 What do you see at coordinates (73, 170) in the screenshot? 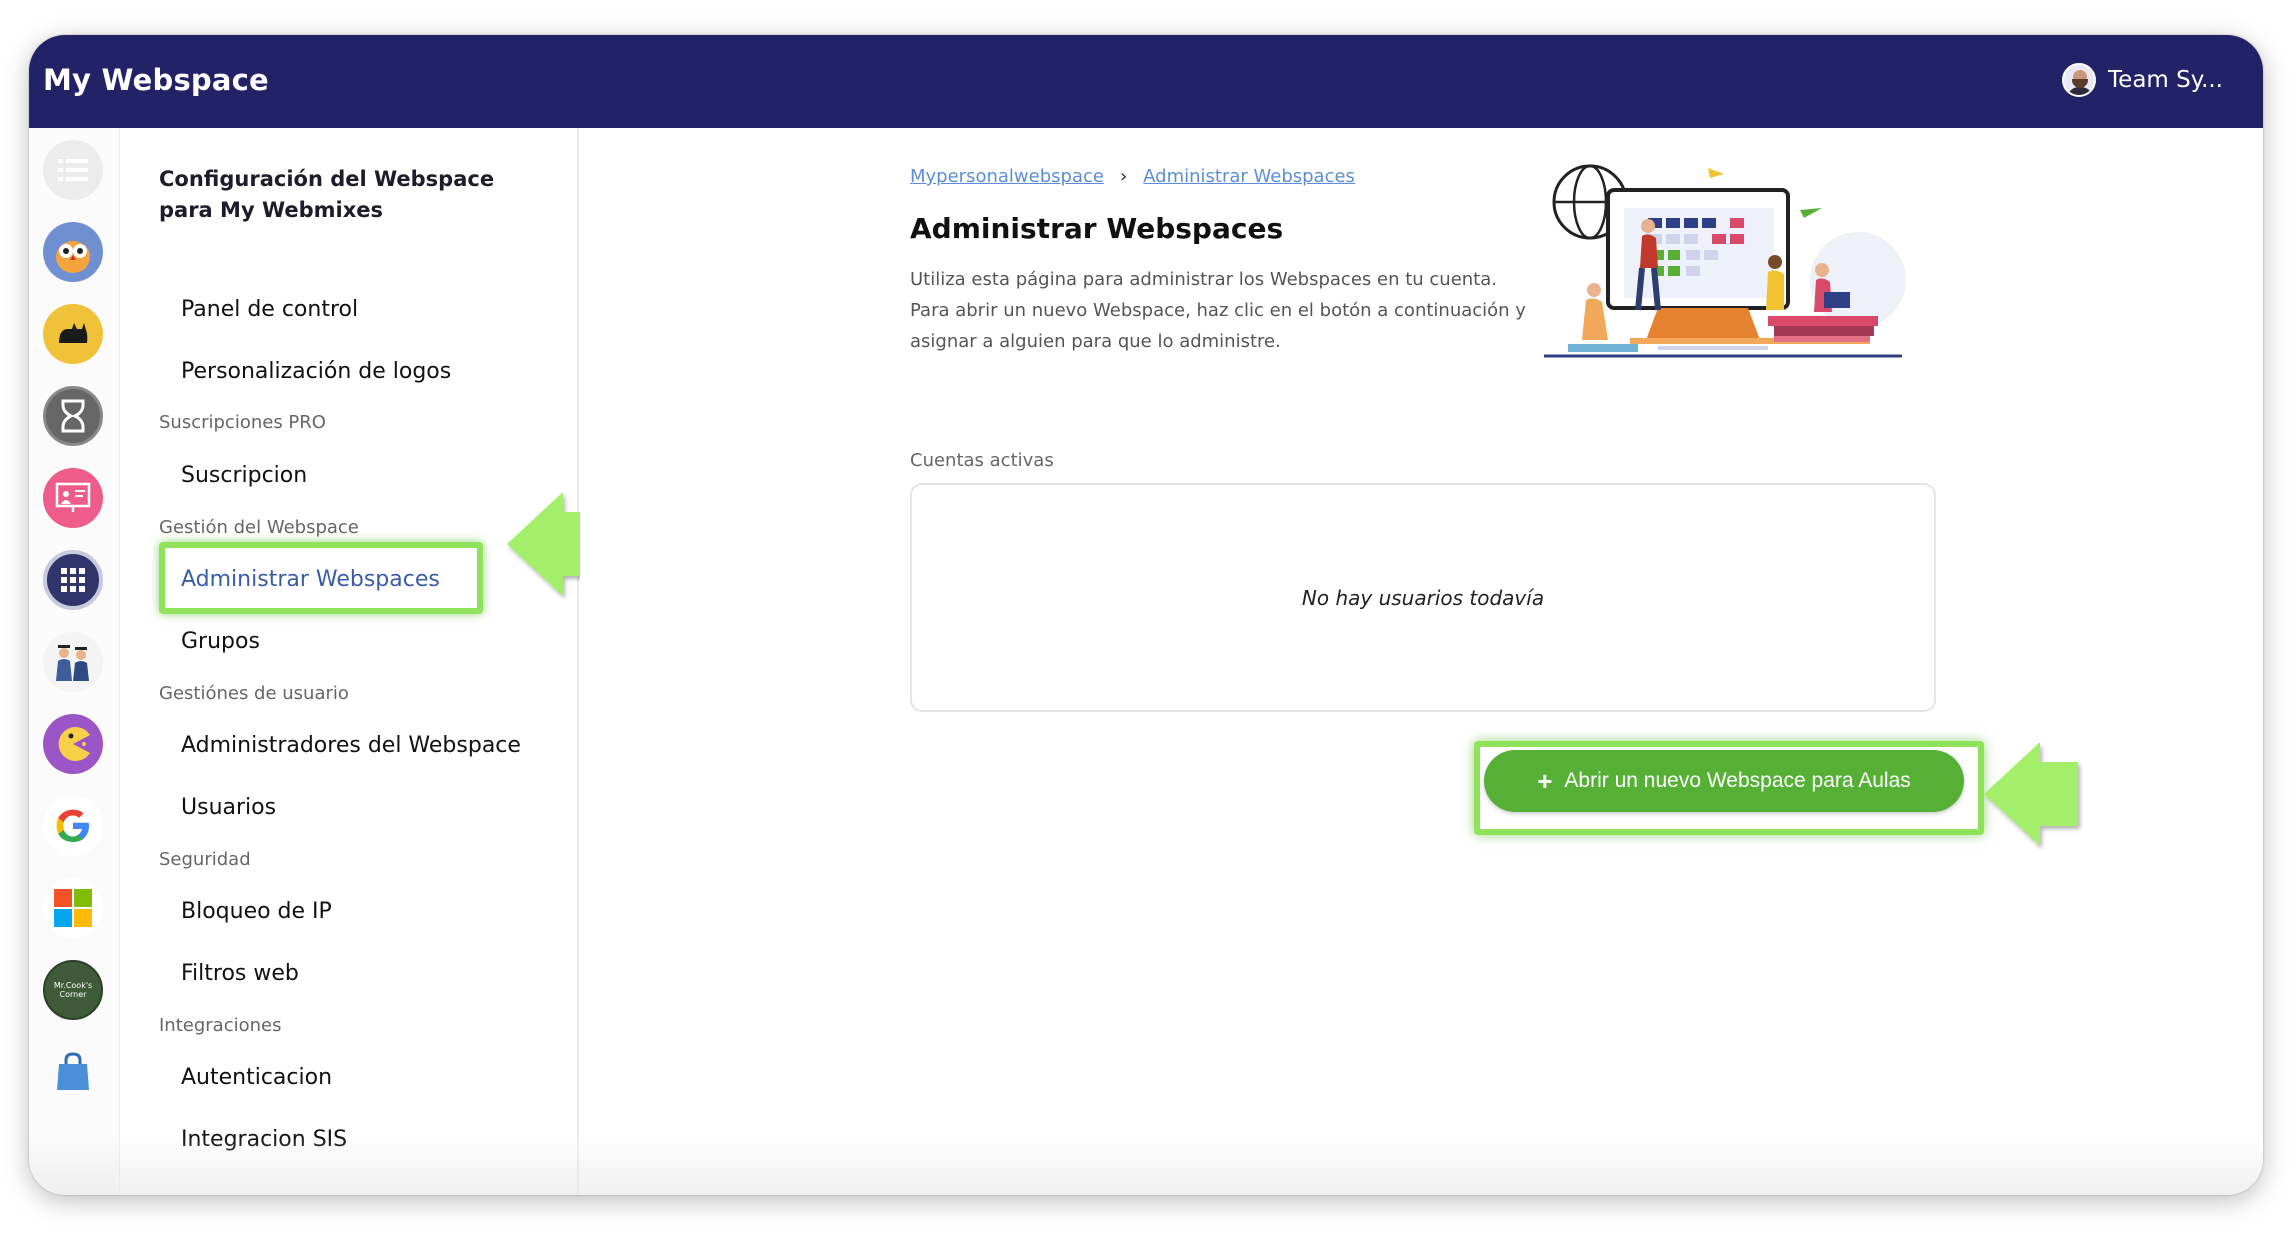
I see `list-icon` at bounding box center [73, 170].